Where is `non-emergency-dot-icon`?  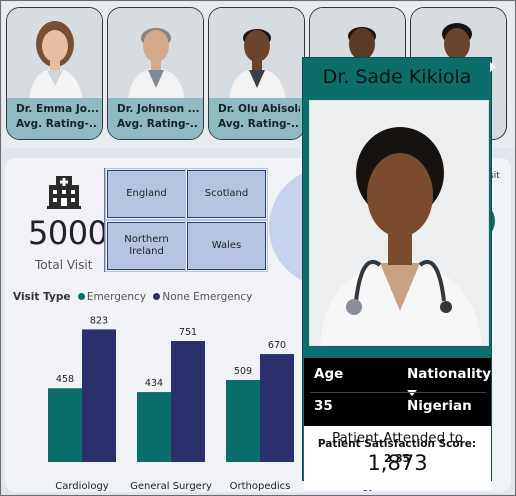
non-emergency-dot-icon is located at coordinates (157, 296).